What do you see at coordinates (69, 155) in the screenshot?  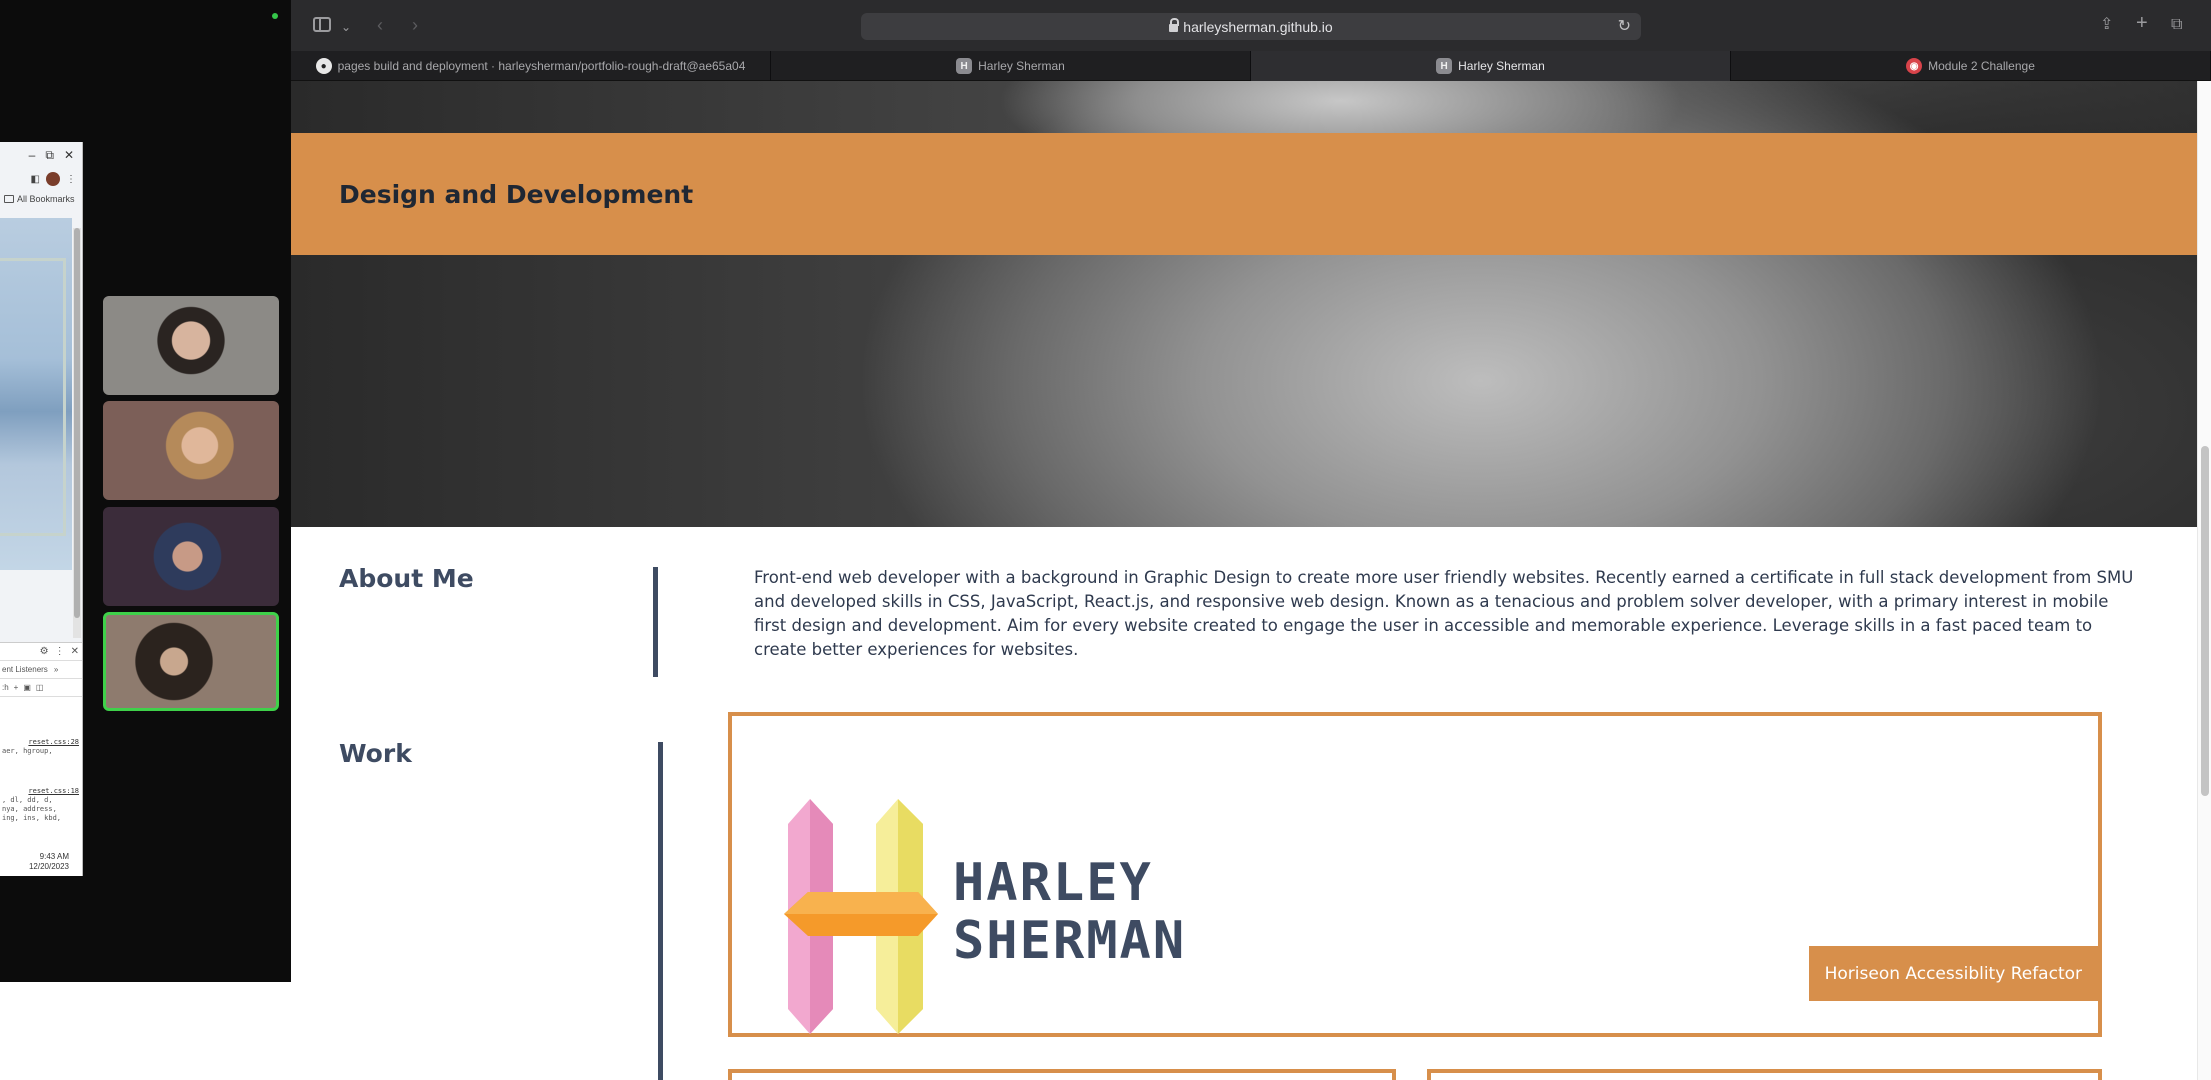 I see `close-icon: ✕` at bounding box center [69, 155].